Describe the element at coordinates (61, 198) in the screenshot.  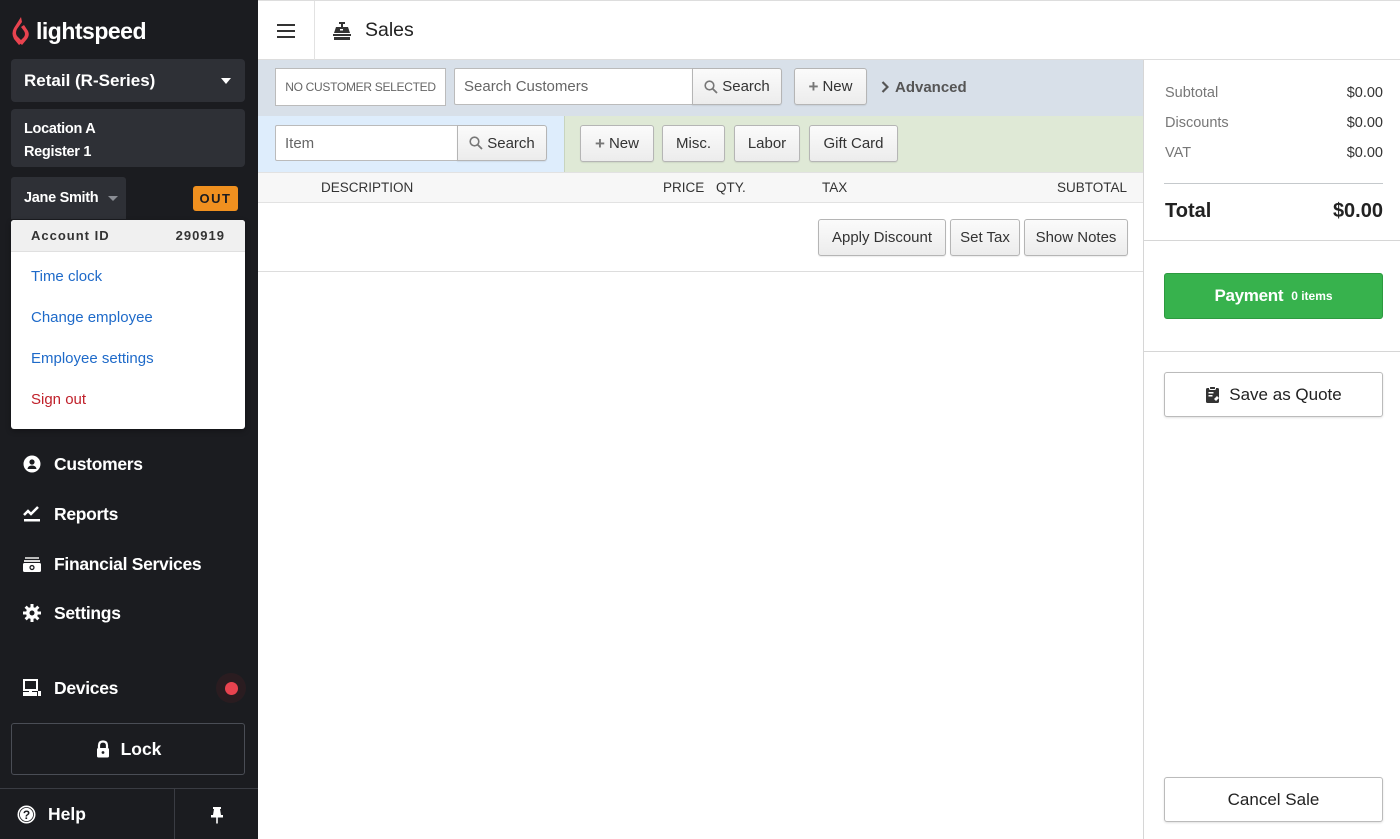
I see `user-name: Jane Smith` at that location.